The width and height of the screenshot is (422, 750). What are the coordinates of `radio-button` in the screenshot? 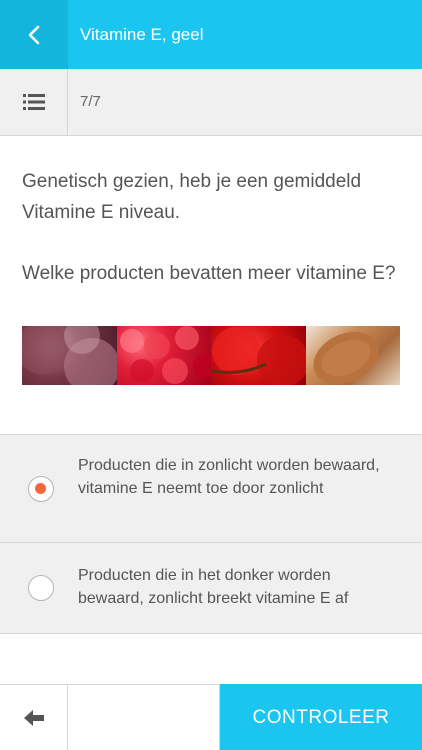 It's located at (41, 588).